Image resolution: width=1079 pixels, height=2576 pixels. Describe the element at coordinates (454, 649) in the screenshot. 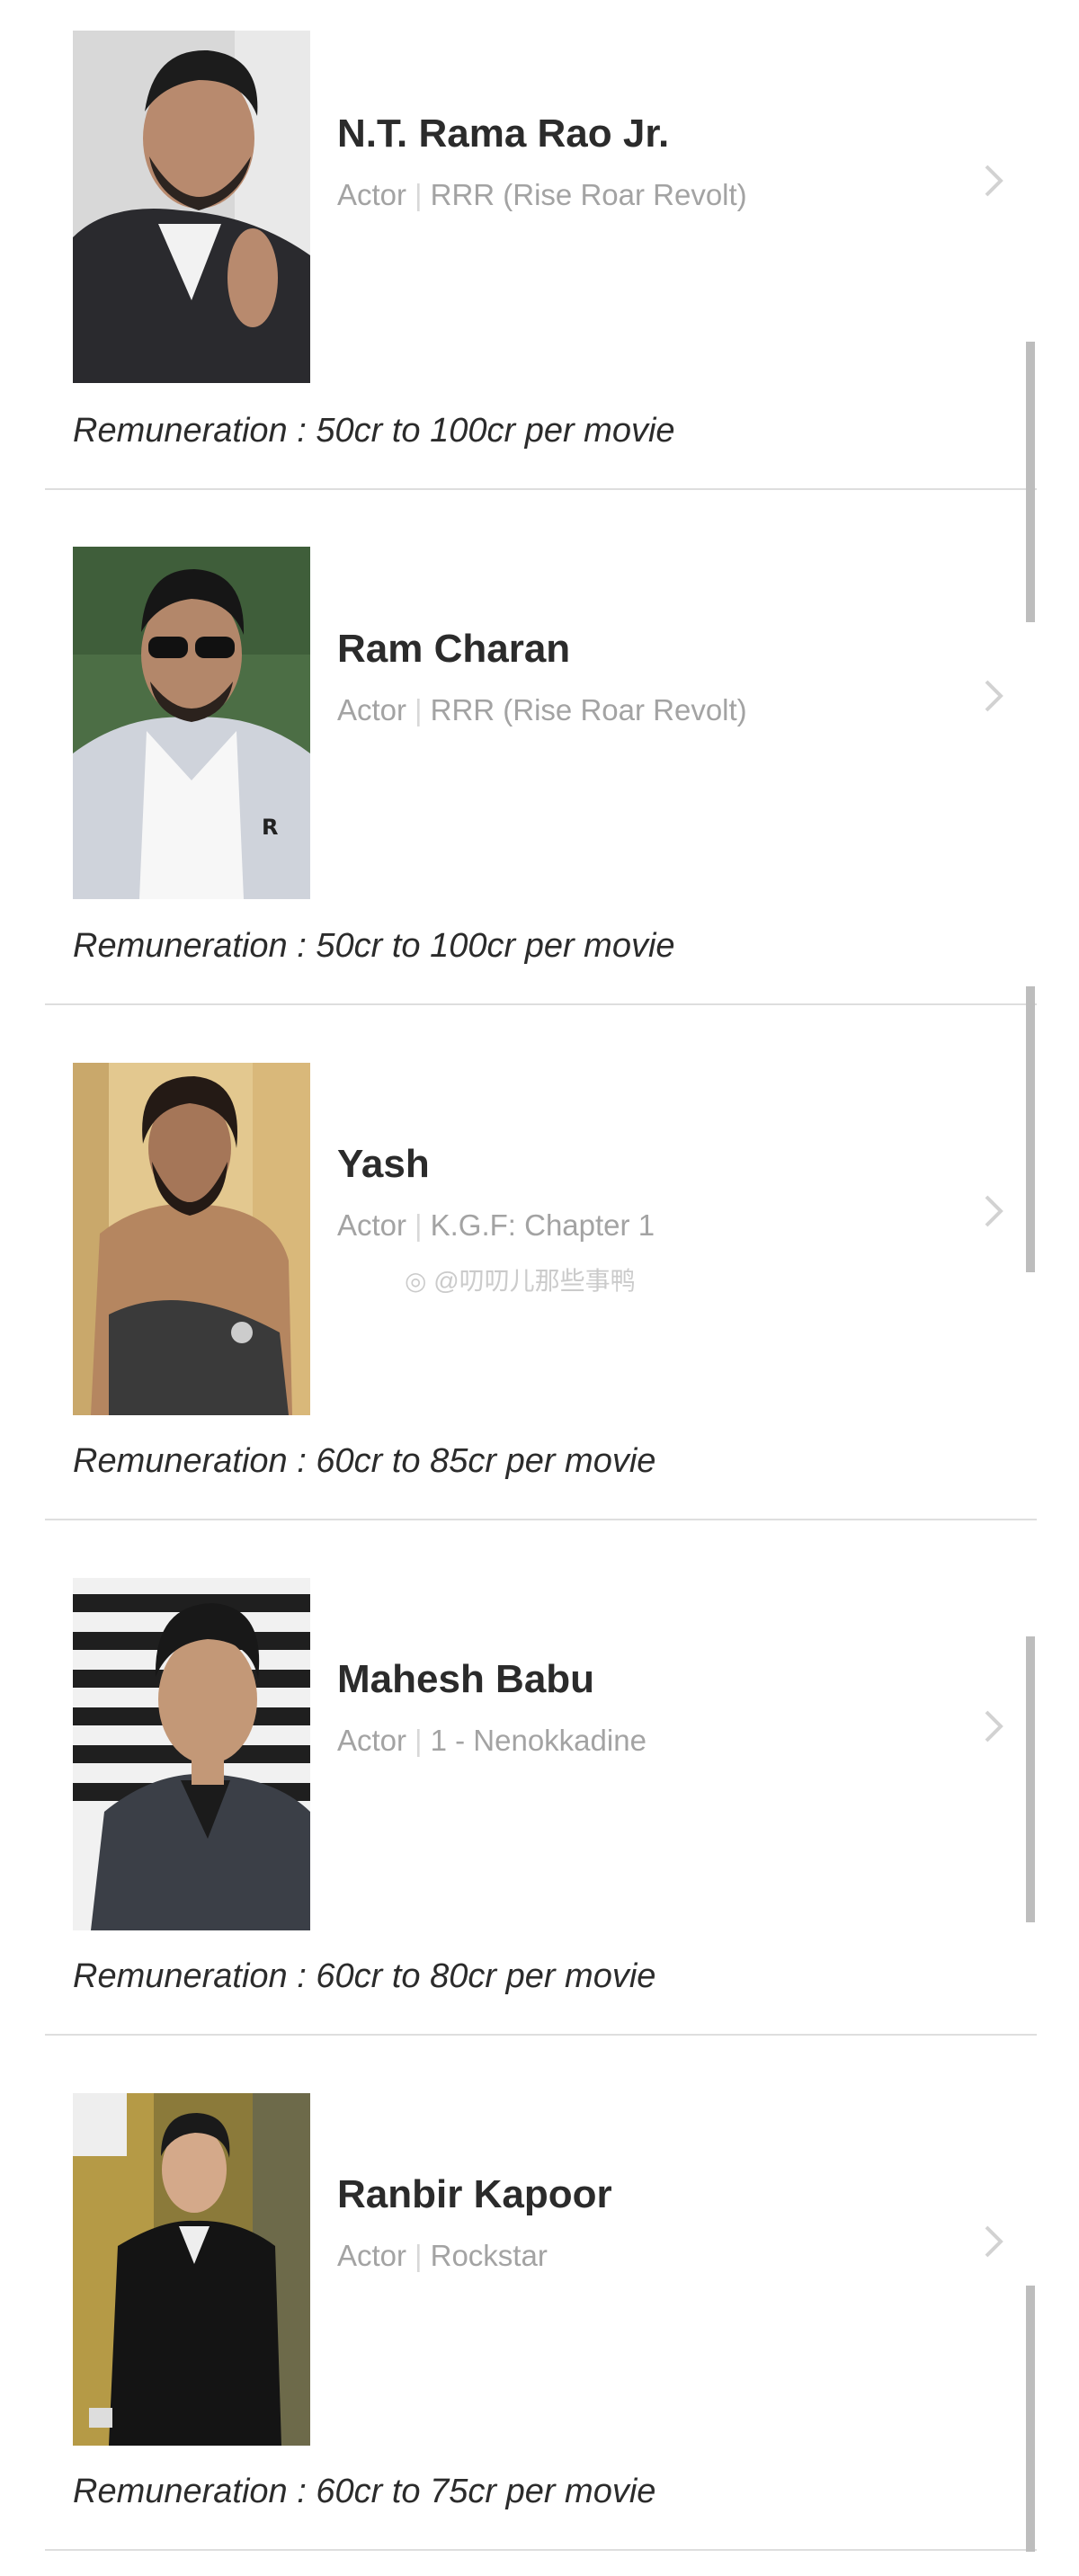

I see `actor-name: Ram Charan` at that location.